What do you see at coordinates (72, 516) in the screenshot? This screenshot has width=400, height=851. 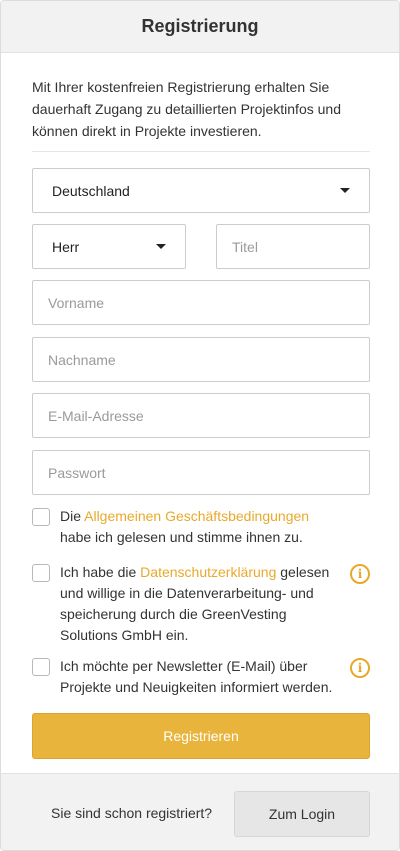 I see `agb-text-pre: Die` at bounding box center [72, 516].